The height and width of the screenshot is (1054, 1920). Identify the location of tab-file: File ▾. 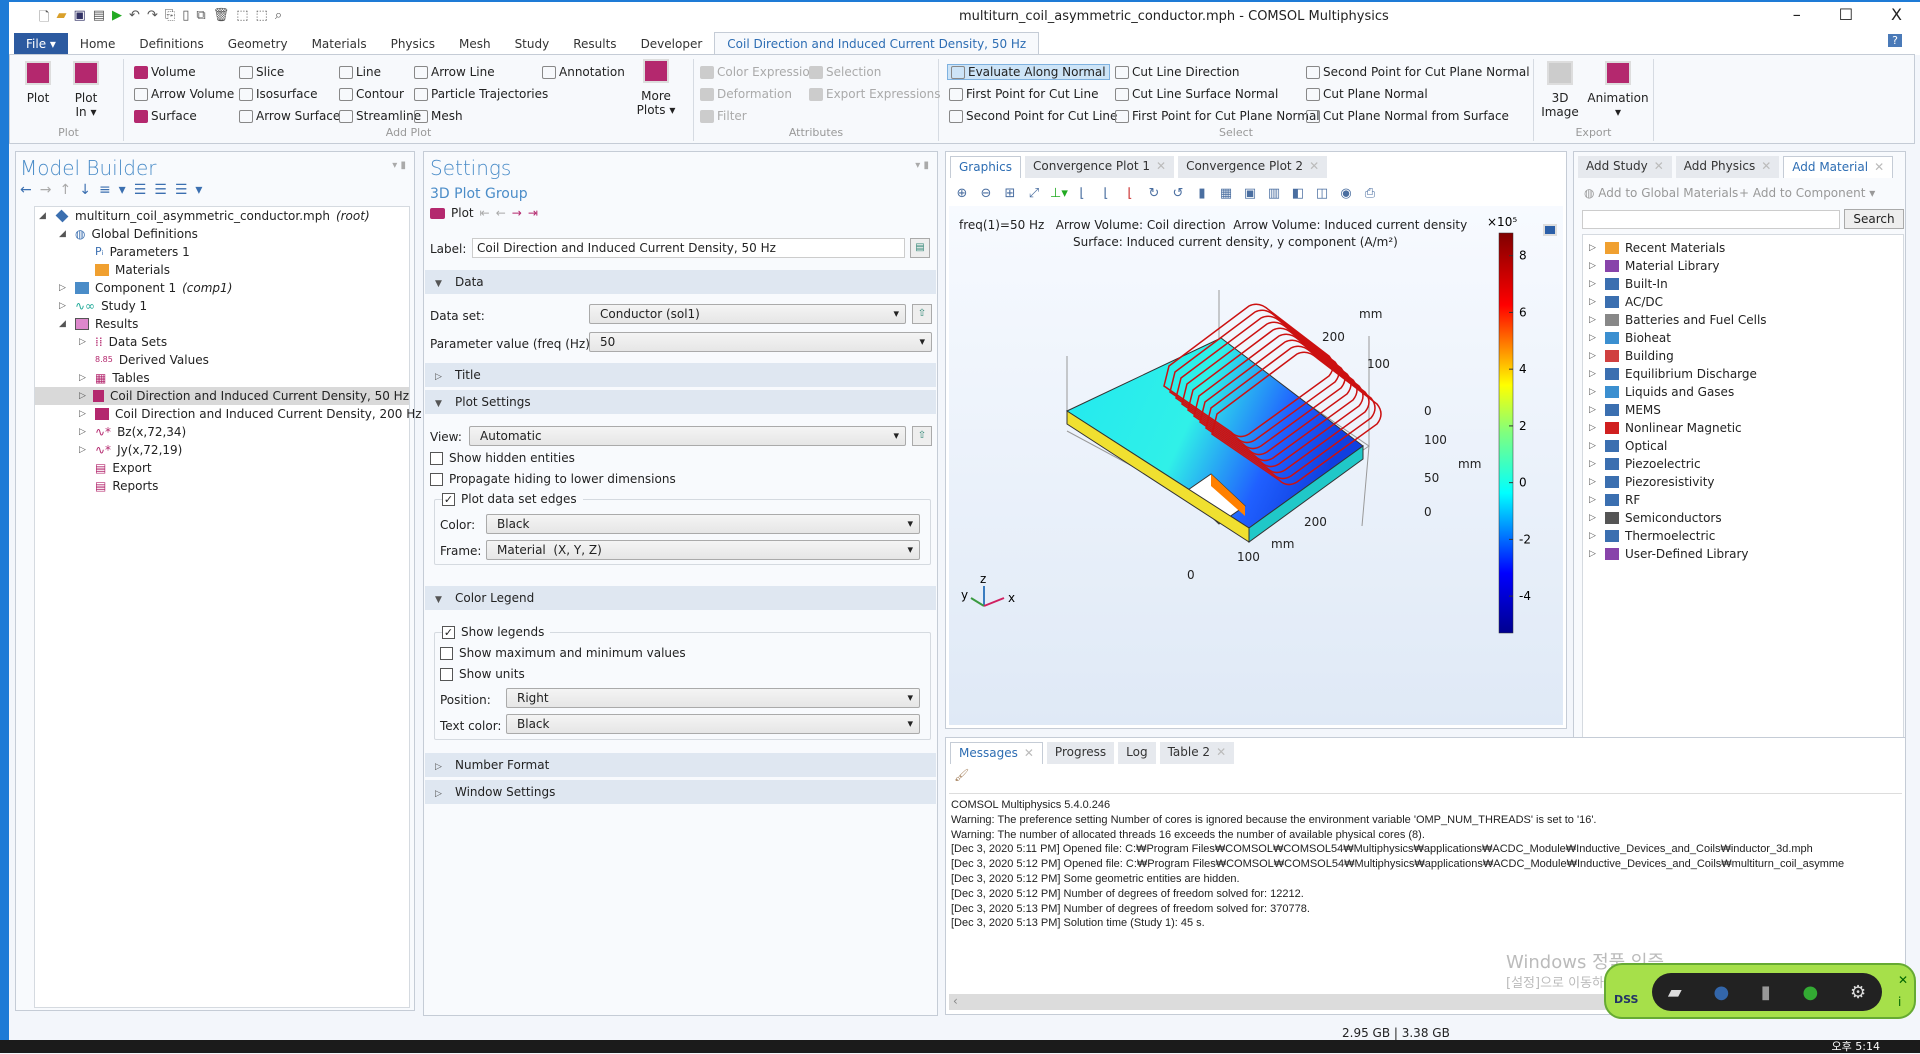
(41, 44).